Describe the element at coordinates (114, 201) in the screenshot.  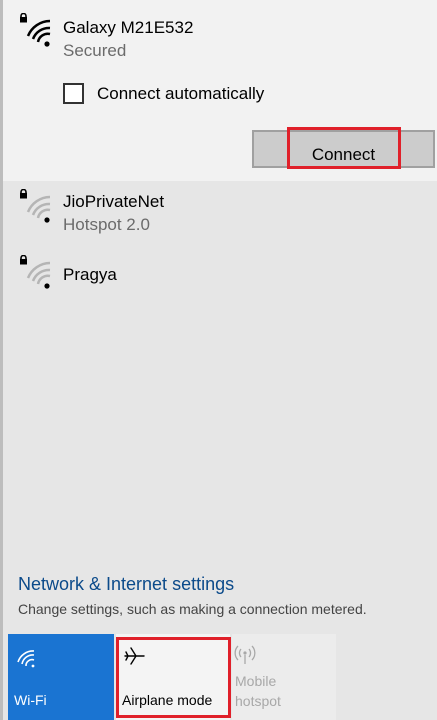
I see `network-name: JioPrivateNet` at that location.